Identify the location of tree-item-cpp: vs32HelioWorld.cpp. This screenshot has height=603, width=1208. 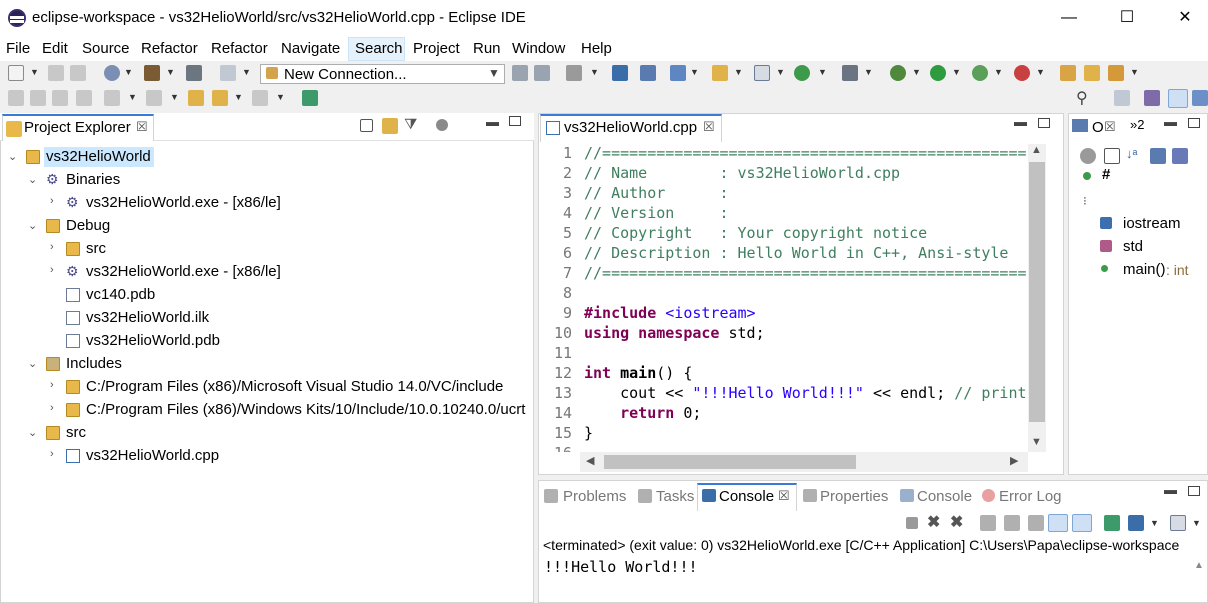
(152, 455).